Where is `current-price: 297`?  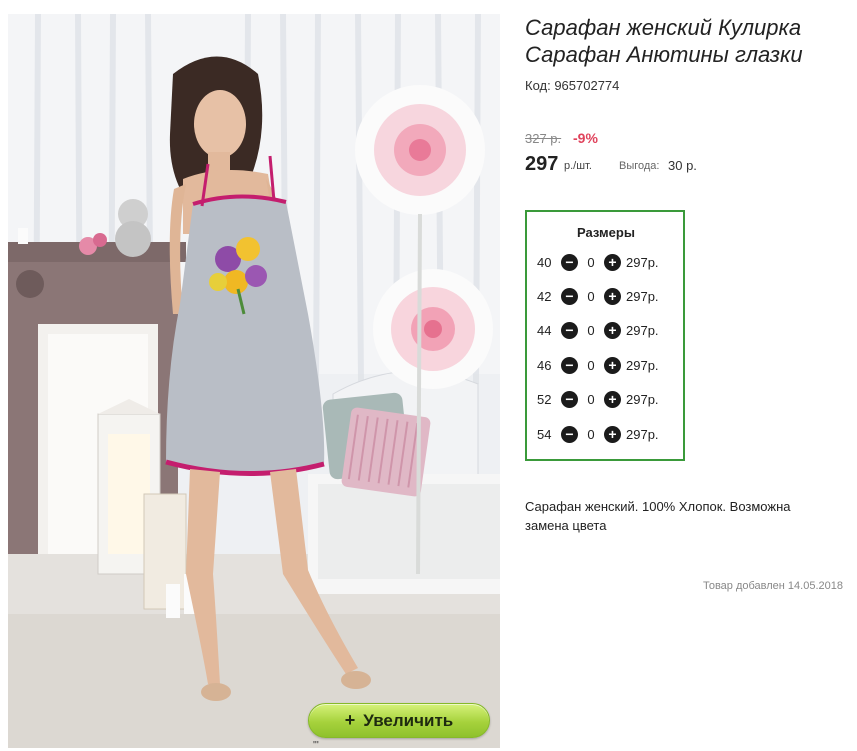
current-price: 297 is located at coordinates (542, 164).